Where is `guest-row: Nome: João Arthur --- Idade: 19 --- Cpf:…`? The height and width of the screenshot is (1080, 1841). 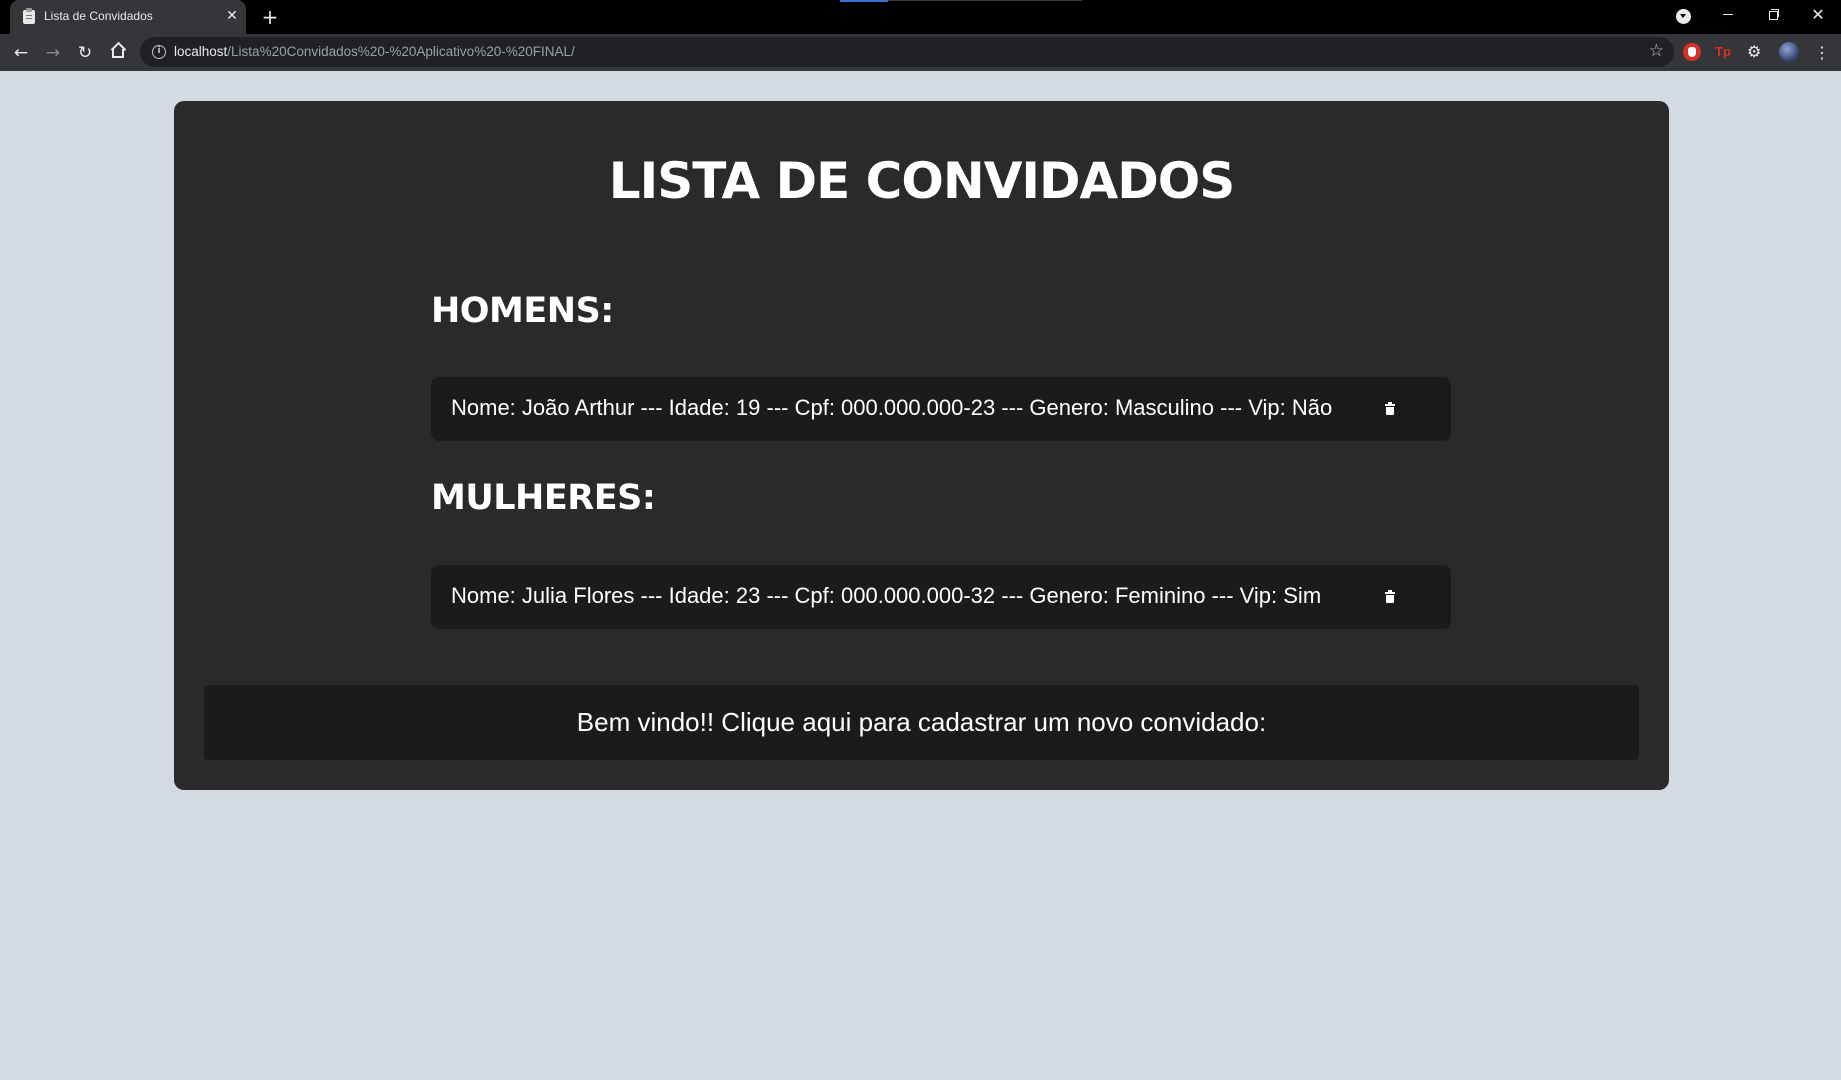 guest-row: Nome: João Arthur --- Idade: 19 --- Cpf:… is located at coordinates (941, 409).